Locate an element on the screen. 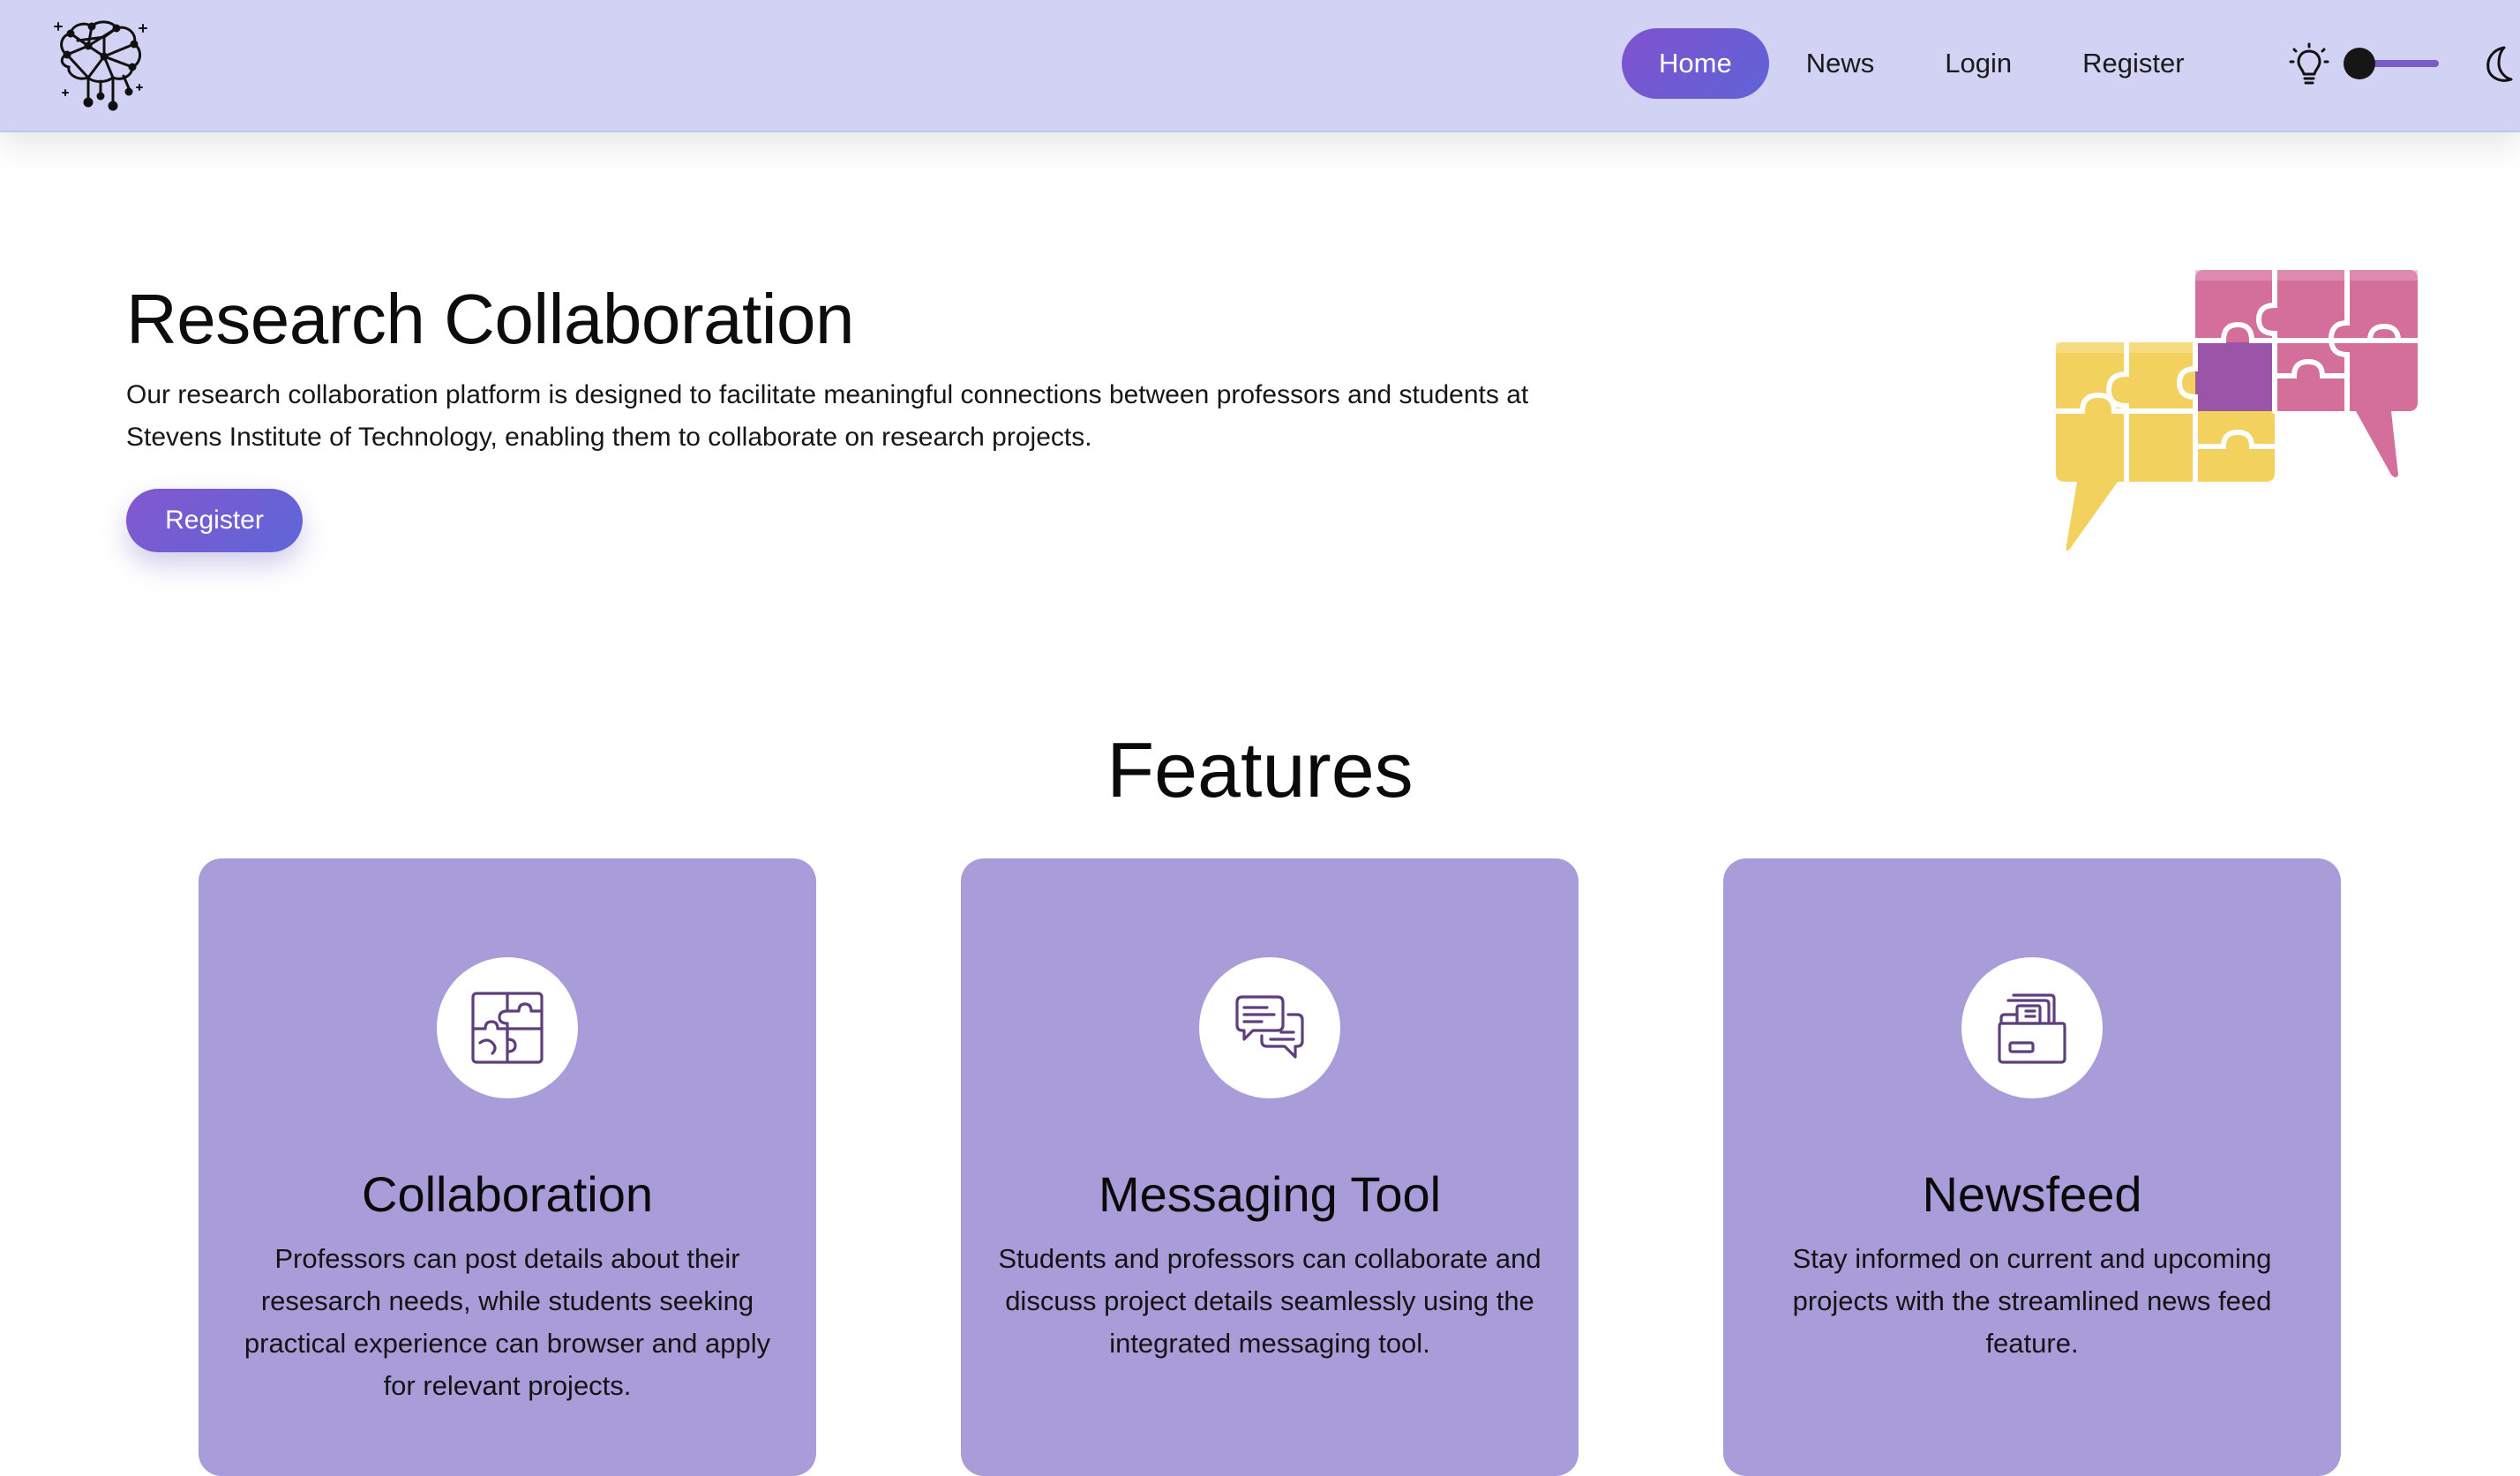 This screenshot has height=1476, width=2520. nav-login: Login is located at coordinates (1978, 63).